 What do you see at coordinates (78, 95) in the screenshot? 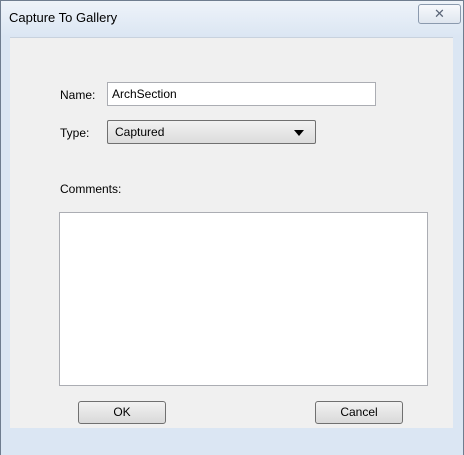
I see `name-label: Name:` at bounding box center [78, 95].